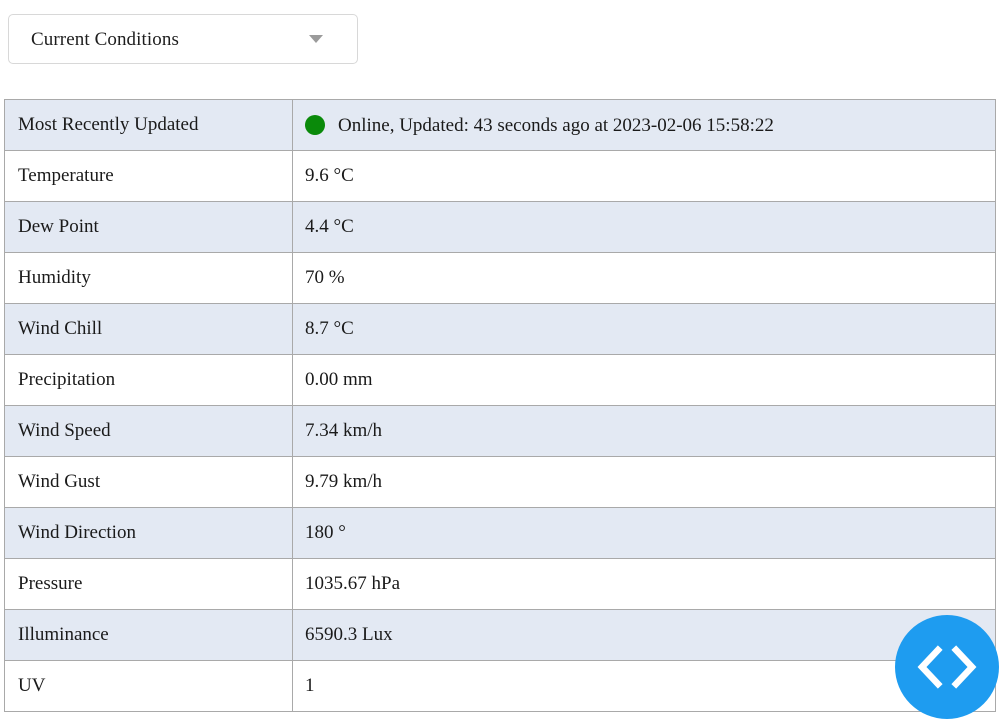  What do you see at coordinates (316, 39) in the screenshot?
I see `chevron-down-icon` at bounding box center [316, 39].